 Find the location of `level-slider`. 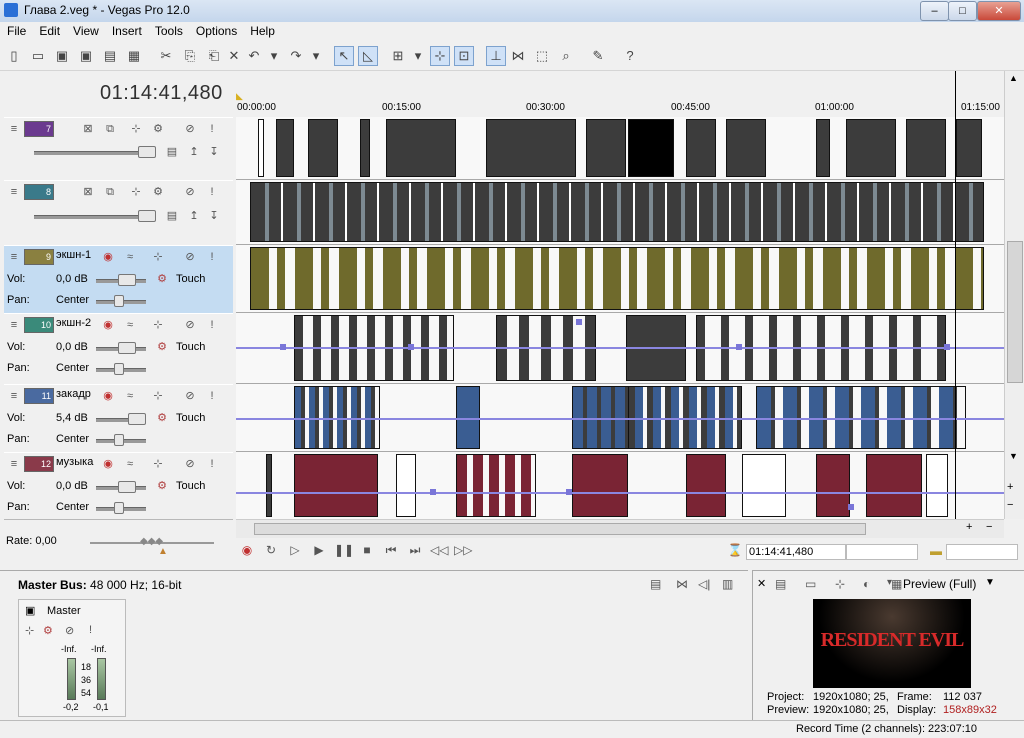

level-slider is located at coordinates (94, 153).